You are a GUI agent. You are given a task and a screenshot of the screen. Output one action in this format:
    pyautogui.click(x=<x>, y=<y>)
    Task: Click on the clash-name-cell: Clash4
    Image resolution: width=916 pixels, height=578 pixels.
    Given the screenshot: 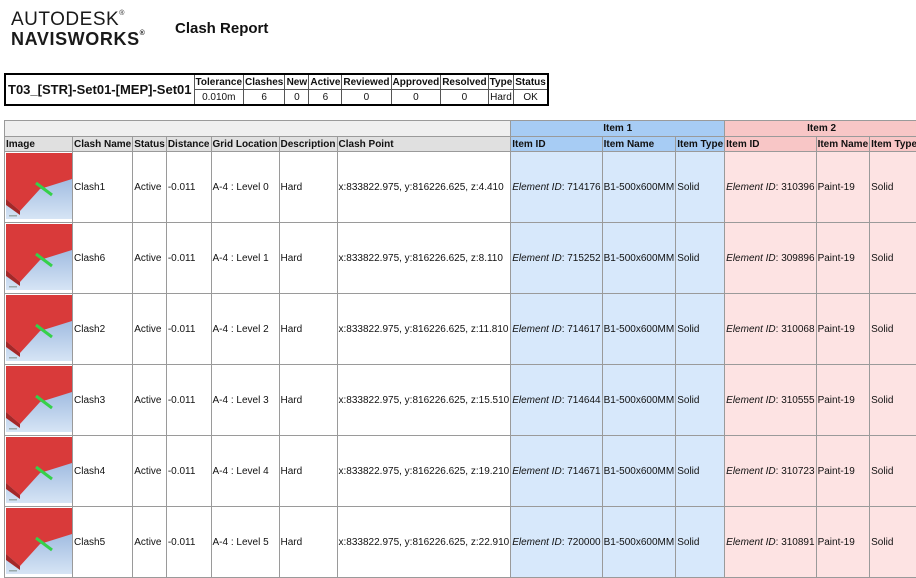 What is the action you would take?
    pyautogui.click(x=103, y=471)
    